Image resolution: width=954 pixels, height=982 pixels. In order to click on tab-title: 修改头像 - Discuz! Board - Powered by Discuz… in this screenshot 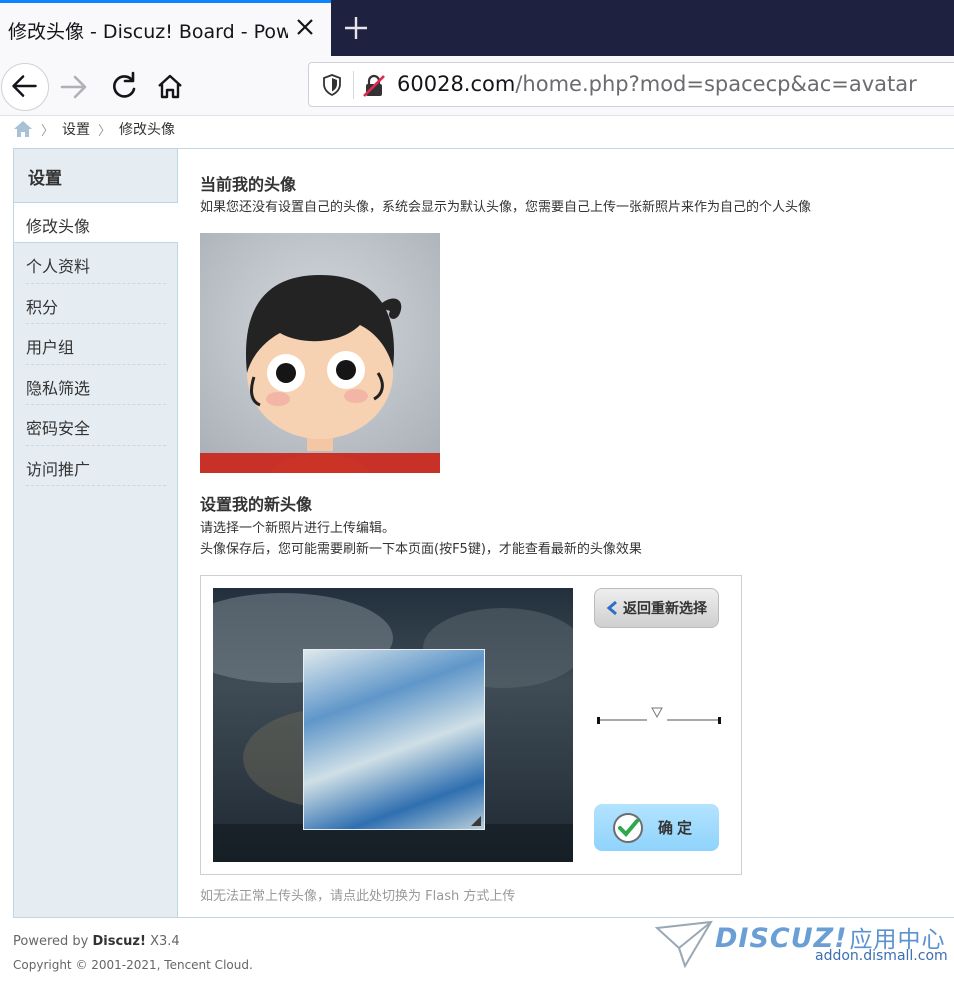, I will do `click(148, 32)`.